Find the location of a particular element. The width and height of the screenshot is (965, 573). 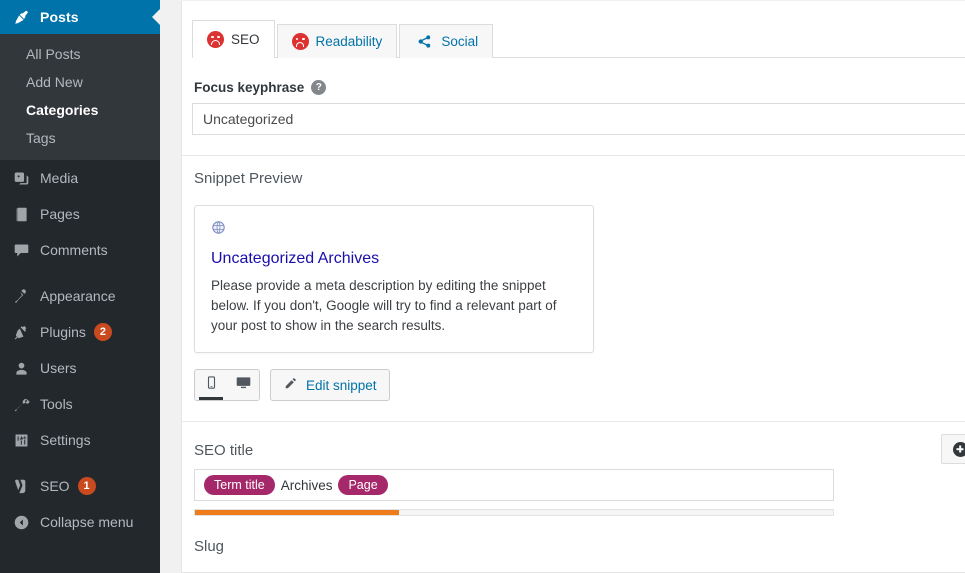

sidebar-item-label: Posts is located at coordinates (59, 17).